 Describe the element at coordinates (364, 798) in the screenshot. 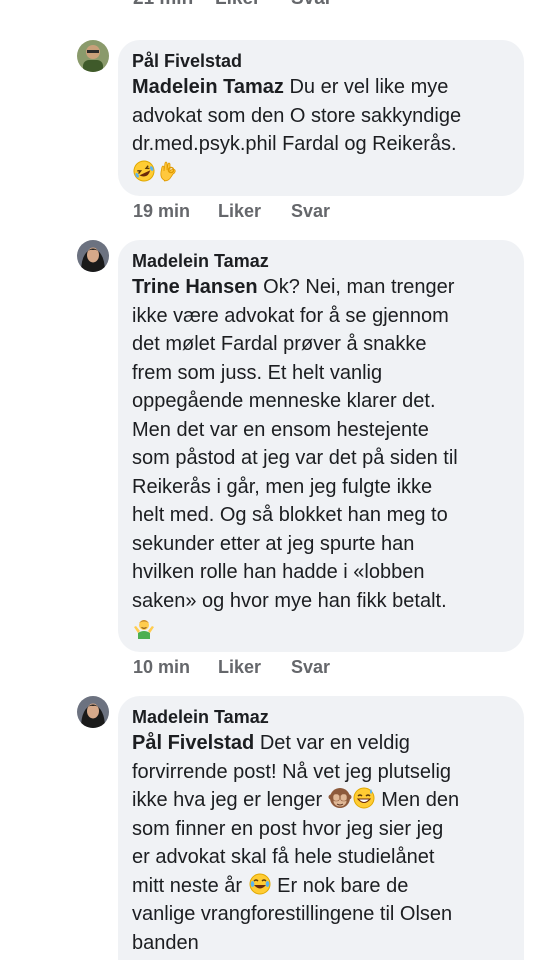

I see `grinning-sweat-emoji` at that location.